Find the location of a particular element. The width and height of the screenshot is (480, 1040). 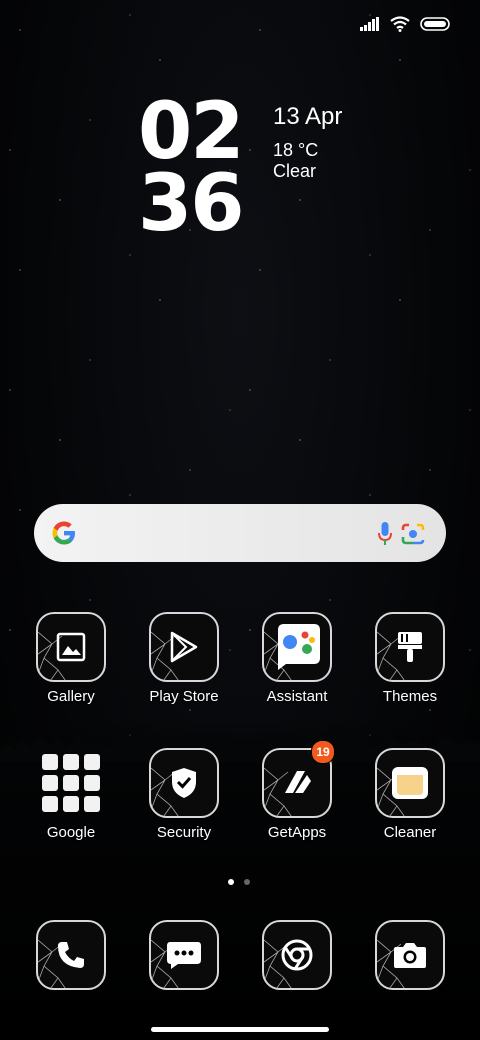

paintbrush-icon is located at coordinates (410, 647).